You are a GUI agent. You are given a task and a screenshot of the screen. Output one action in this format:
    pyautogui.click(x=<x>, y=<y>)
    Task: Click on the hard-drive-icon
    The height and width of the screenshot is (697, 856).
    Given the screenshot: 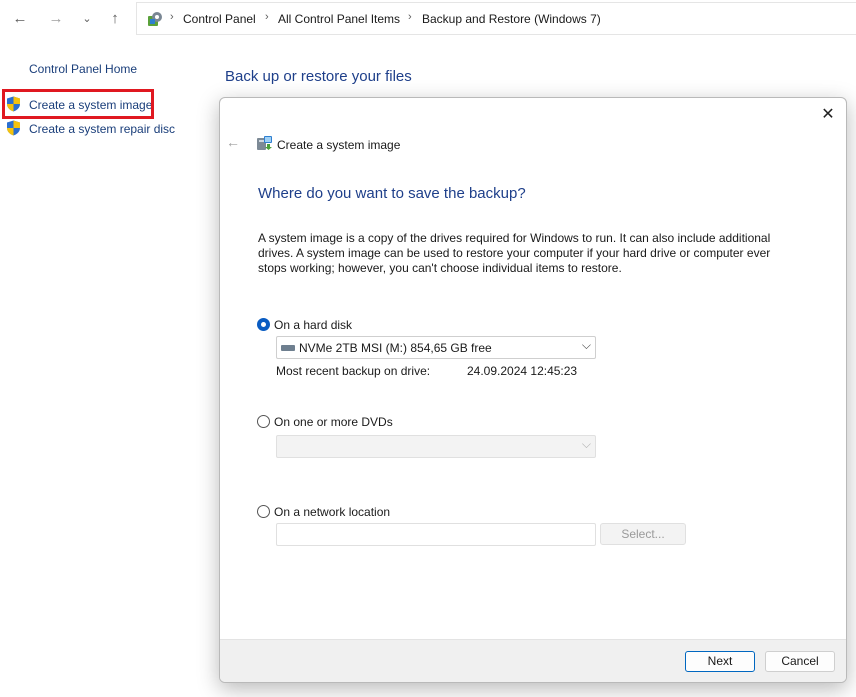 What is the action you would take?
    pyautogui.click(x=288, y=348)
    